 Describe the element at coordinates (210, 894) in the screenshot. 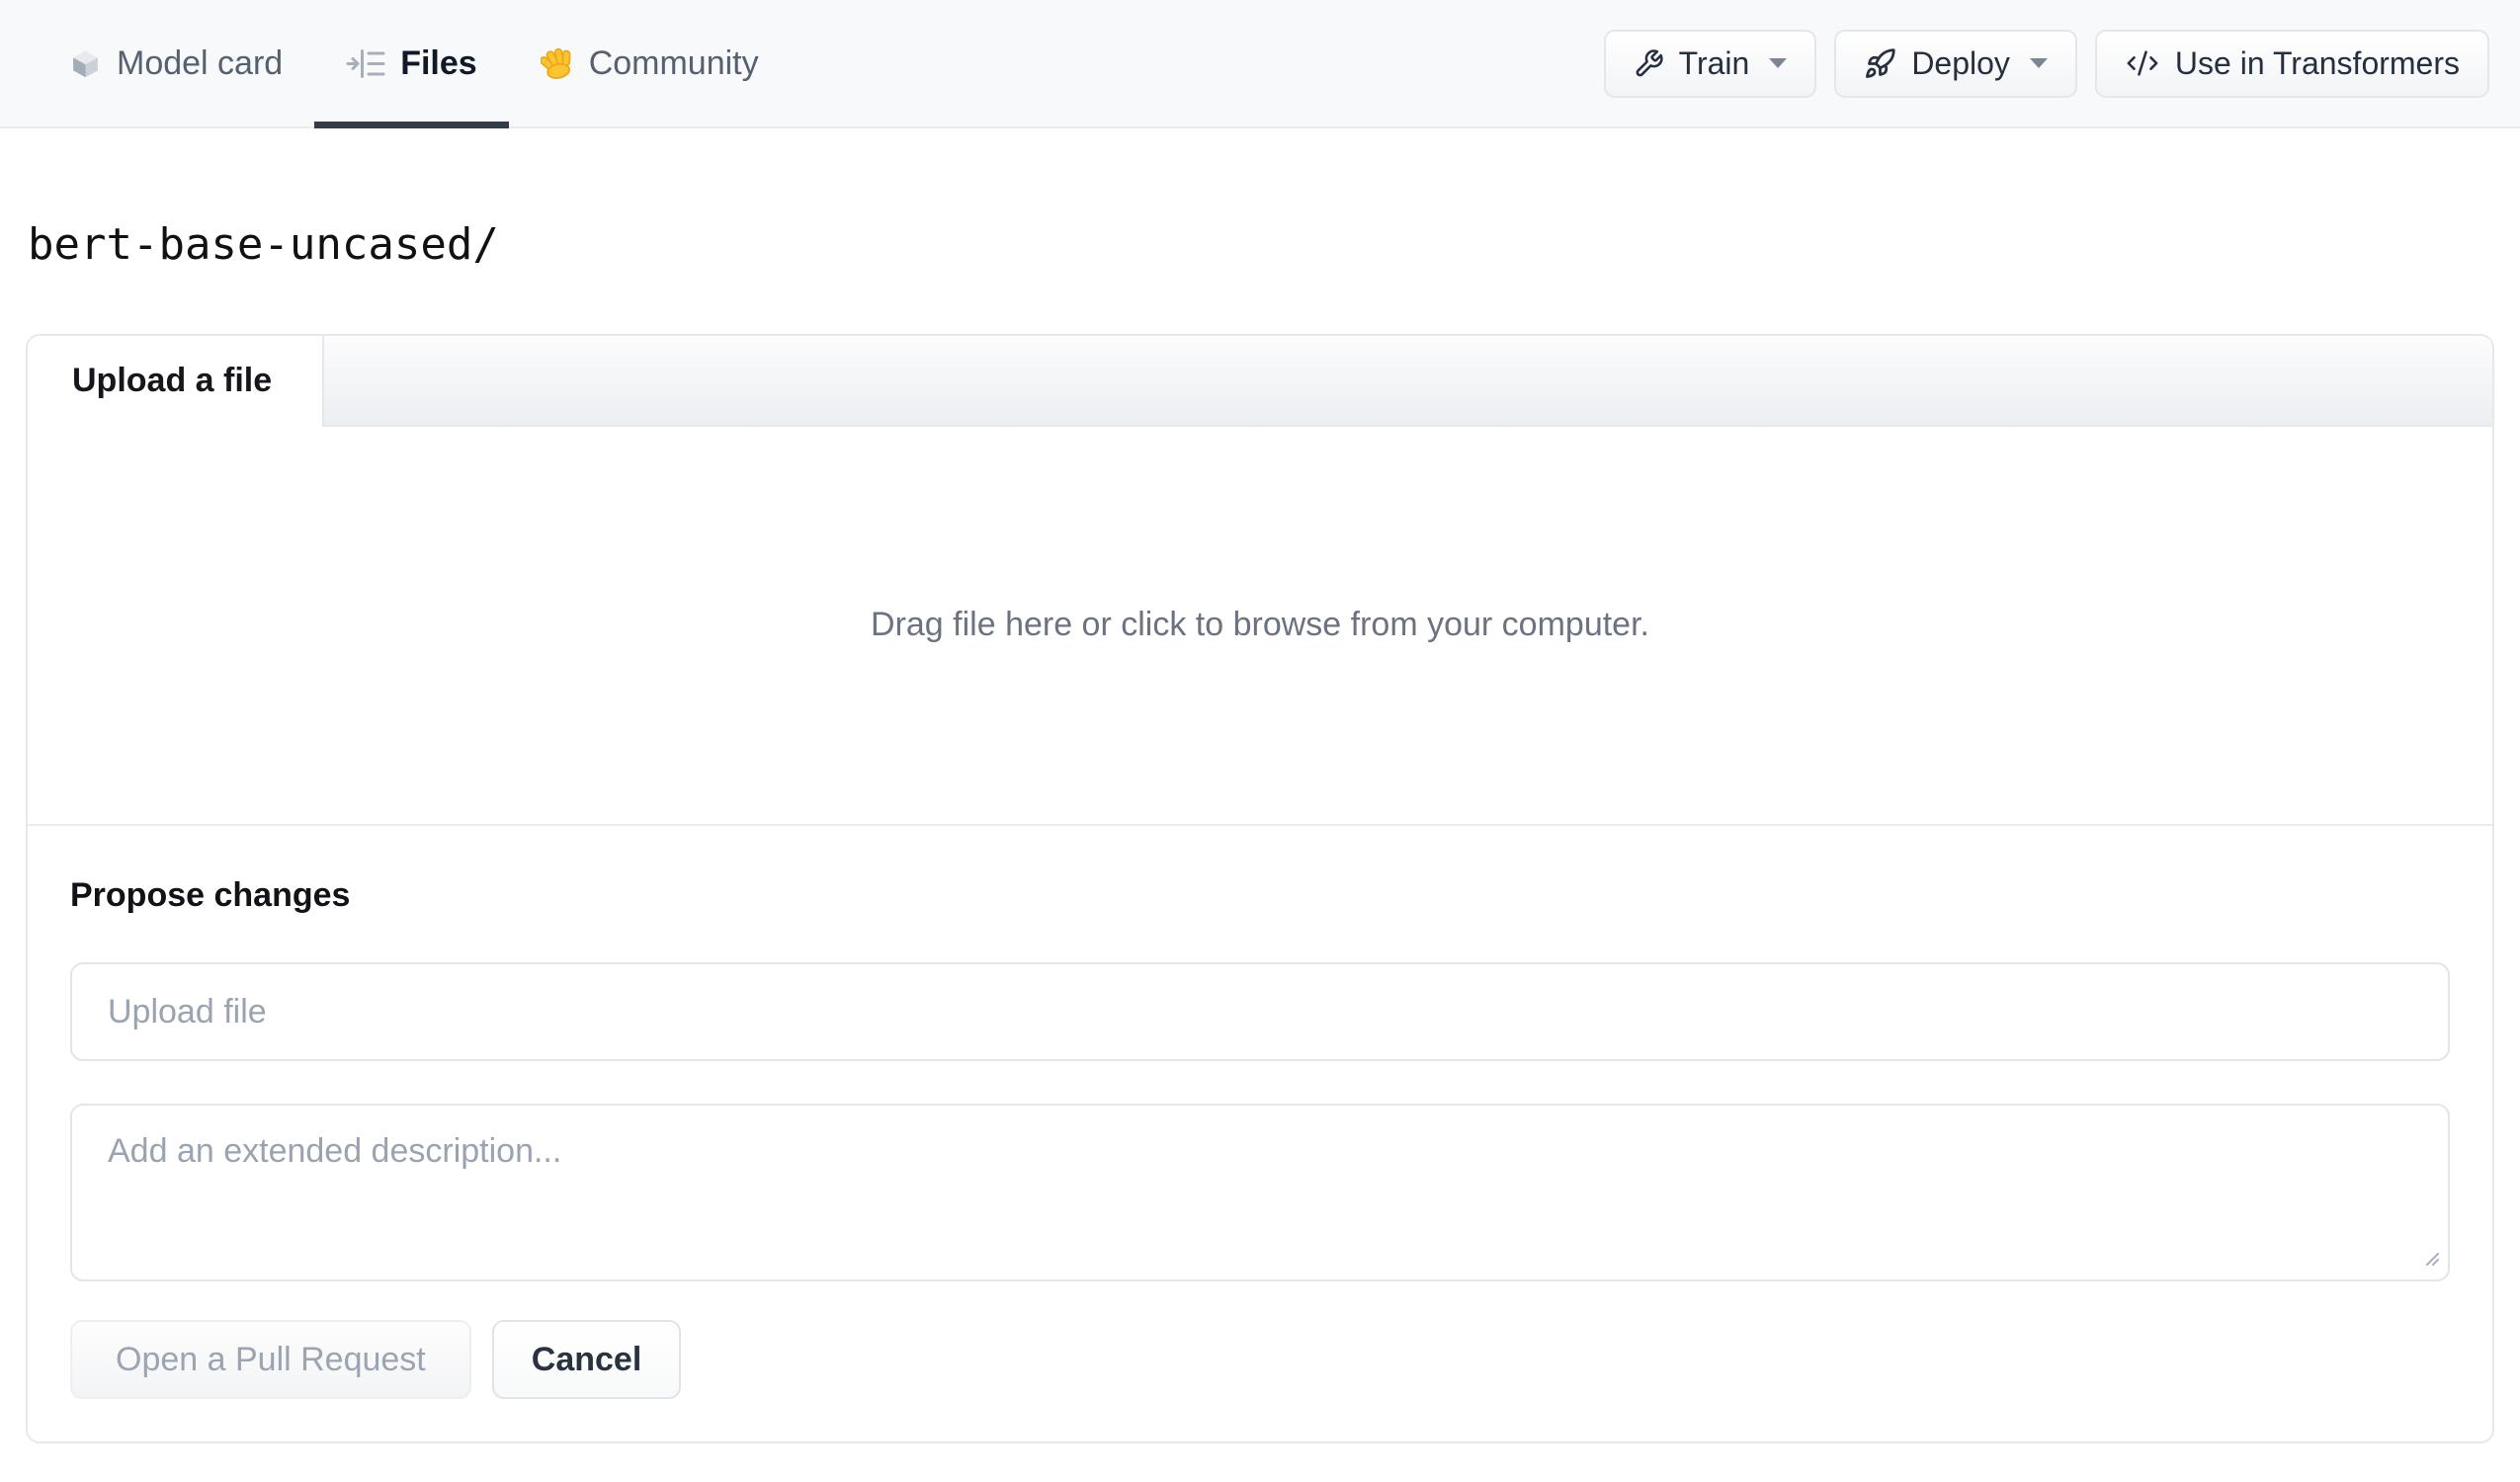

I see `propose-changes-heading: Propose changes` at that location.